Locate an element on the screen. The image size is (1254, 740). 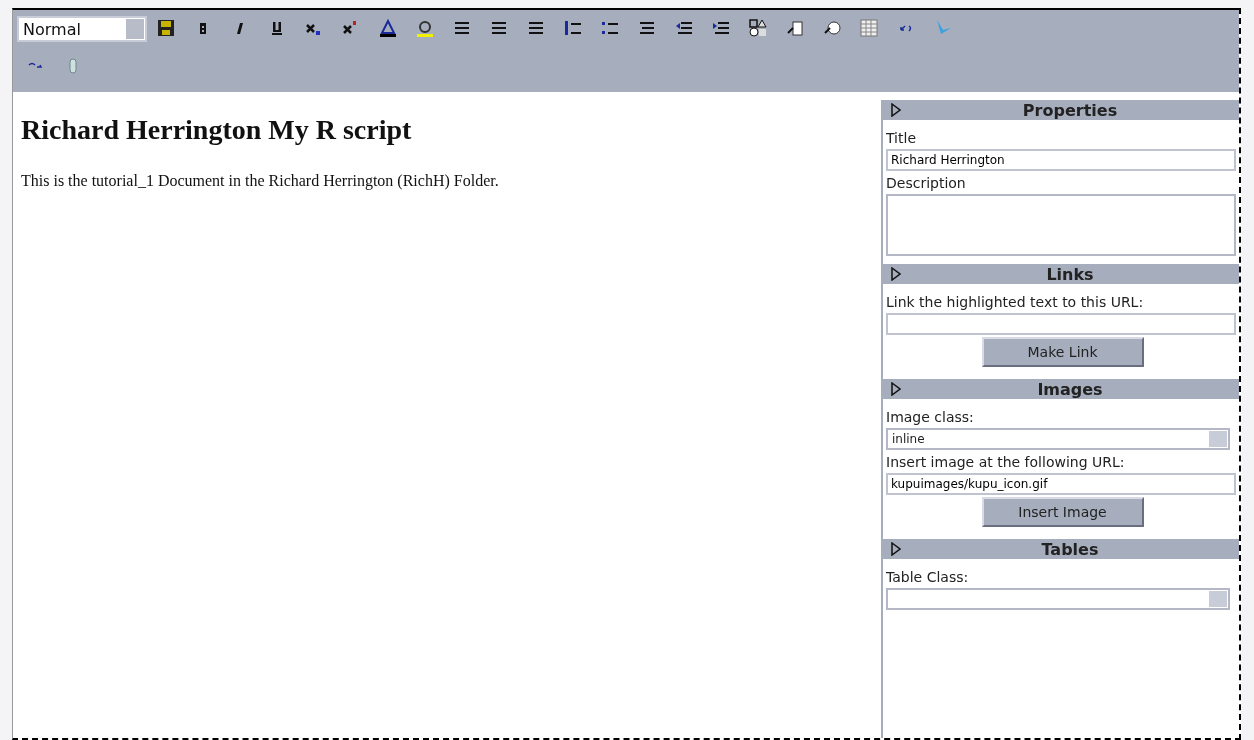
select-field is located at coordinates (1058, 599).